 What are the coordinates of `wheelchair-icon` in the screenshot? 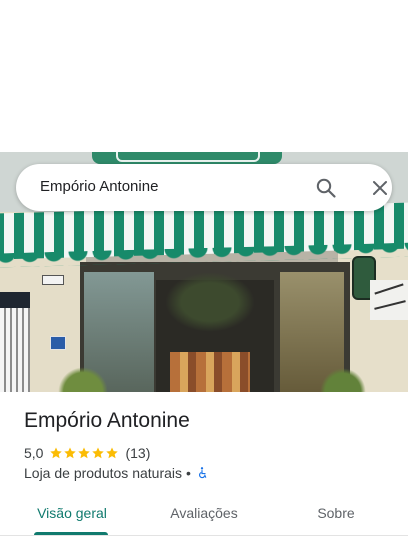 It's located at (202, 473).